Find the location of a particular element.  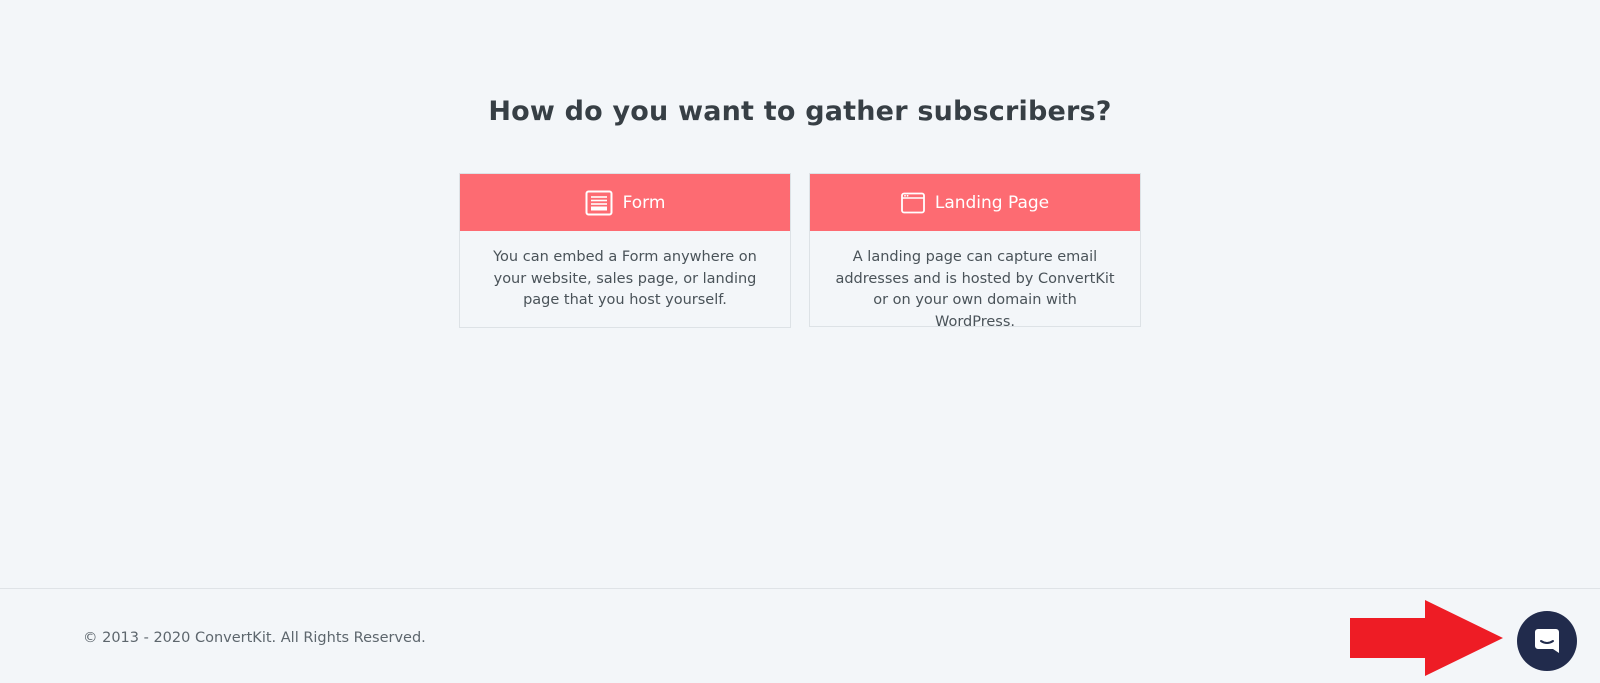

landing-page-card-title: Landing Page is located at coordinates (992, 202).